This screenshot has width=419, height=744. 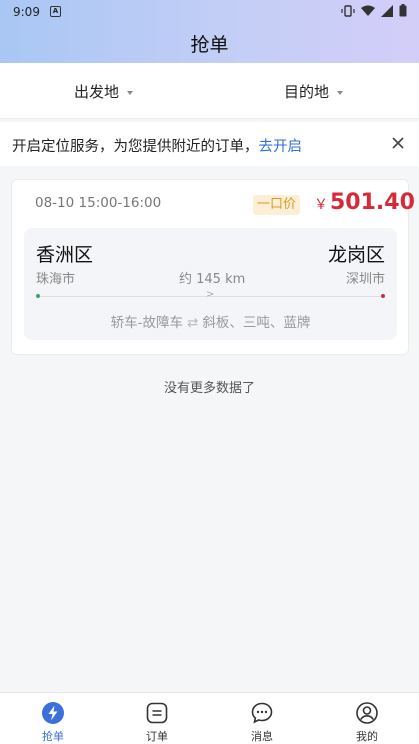 I want to click on from-district: 香洲区, so click(x=65, y=255).